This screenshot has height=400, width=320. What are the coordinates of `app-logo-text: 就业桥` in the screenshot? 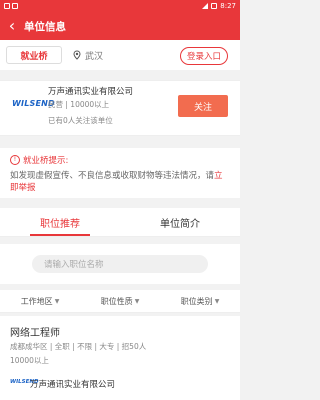 It's located at (34, 56).